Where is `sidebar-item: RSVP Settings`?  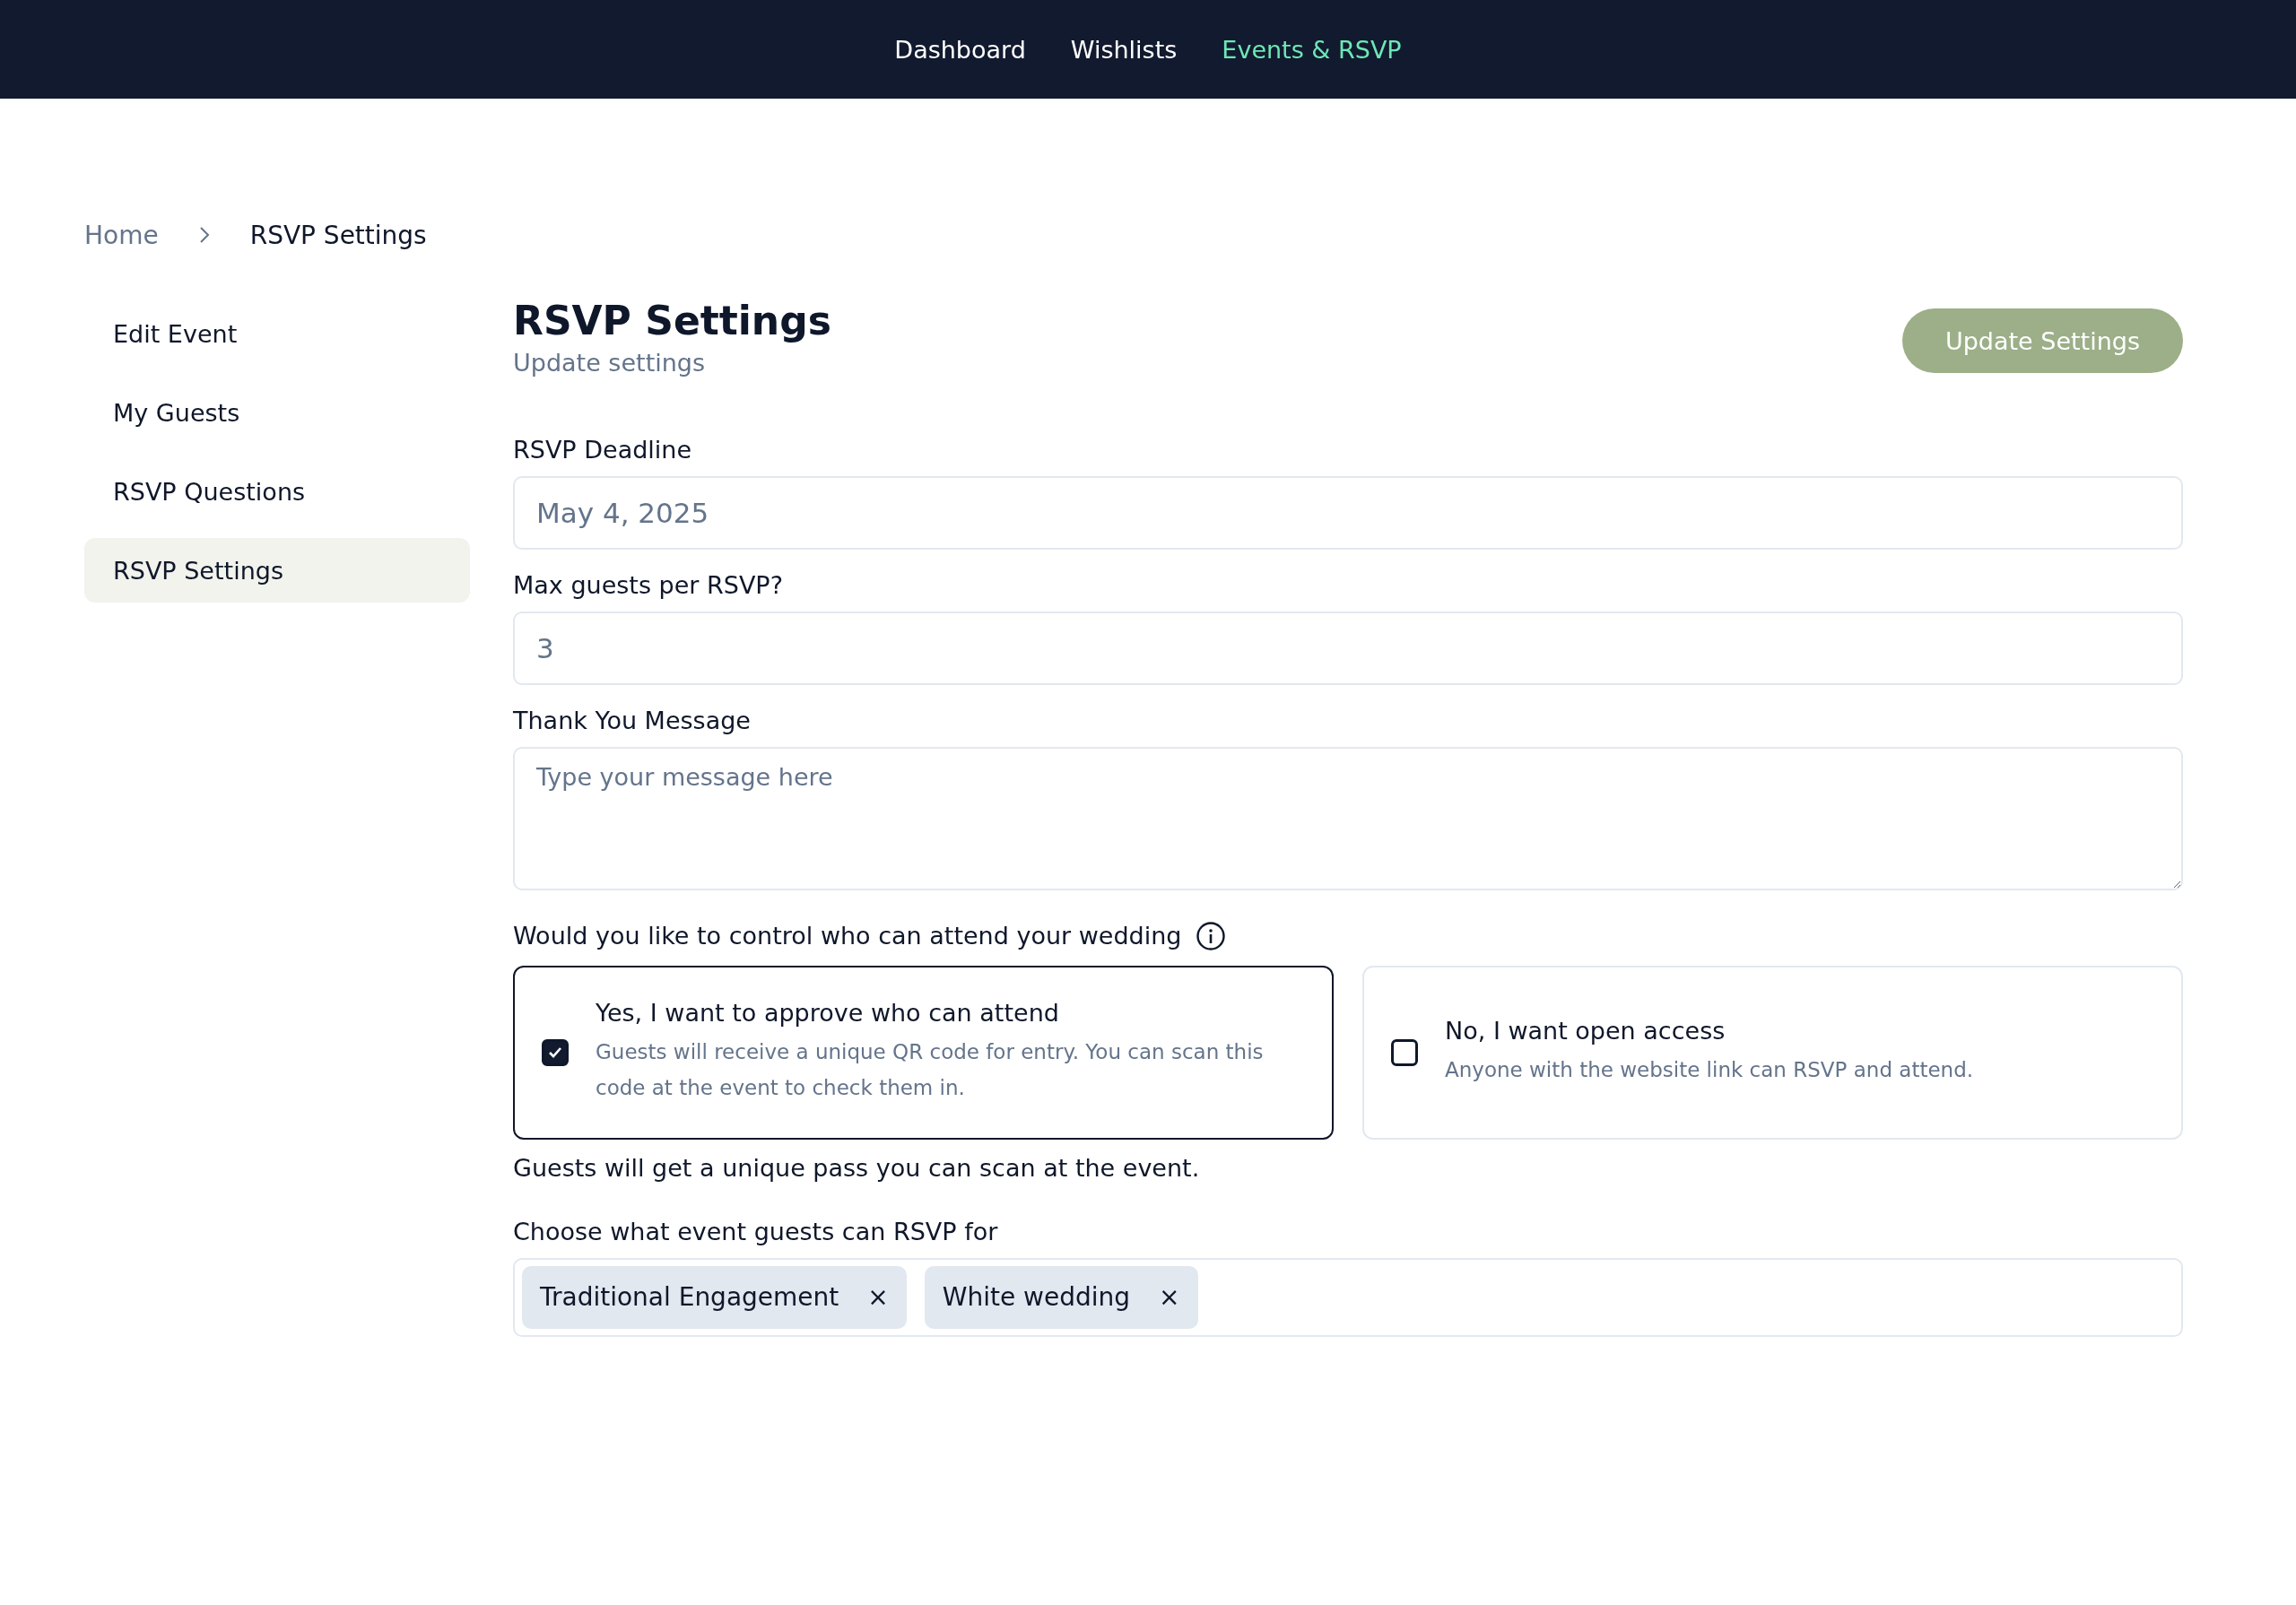
sidebar-item: RSVP Settings is located at coordinates (277, 570).